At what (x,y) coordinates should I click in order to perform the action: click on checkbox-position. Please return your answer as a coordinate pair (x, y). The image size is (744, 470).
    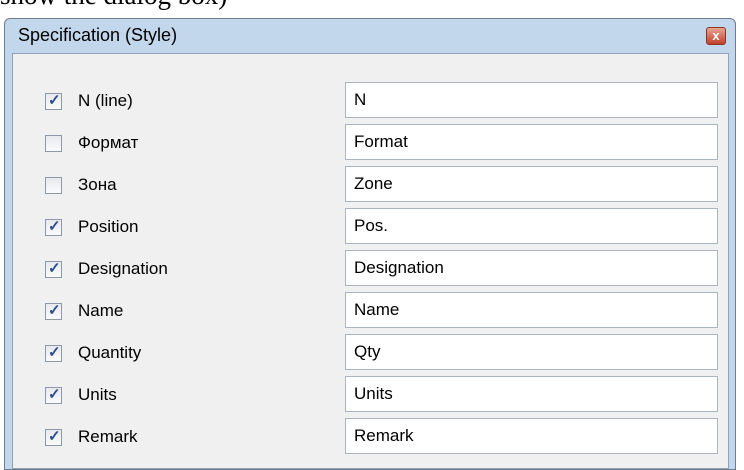
    Looking at the image, I should click on (53, 226).